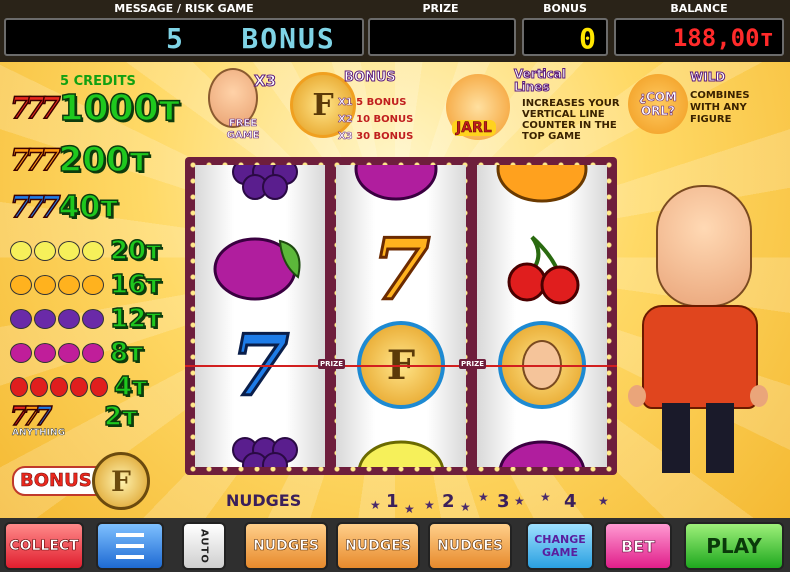  I want to click on bonus-f-icon: F, so click(121, 481).